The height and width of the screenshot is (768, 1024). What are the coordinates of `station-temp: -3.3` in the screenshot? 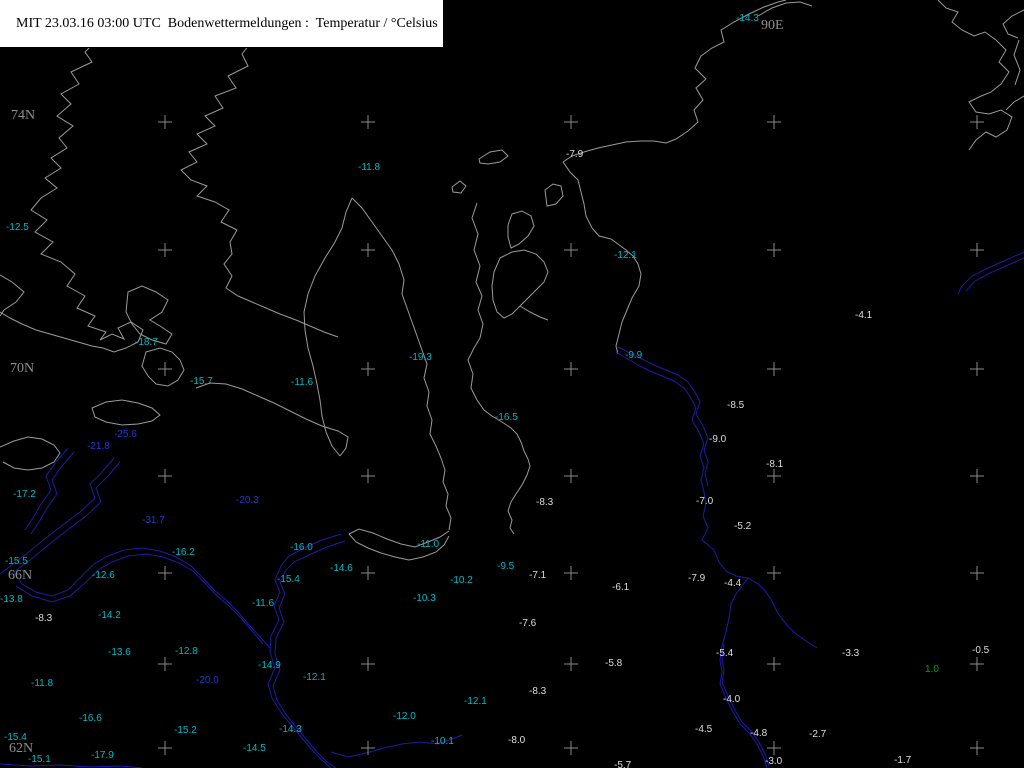 It's located at (851, 653).